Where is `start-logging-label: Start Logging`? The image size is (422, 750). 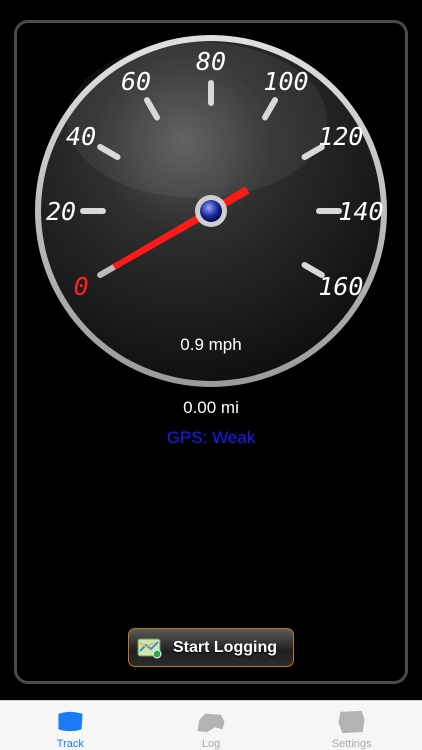
start-logging-label: Start Logging is located at coordinates (225, 647).